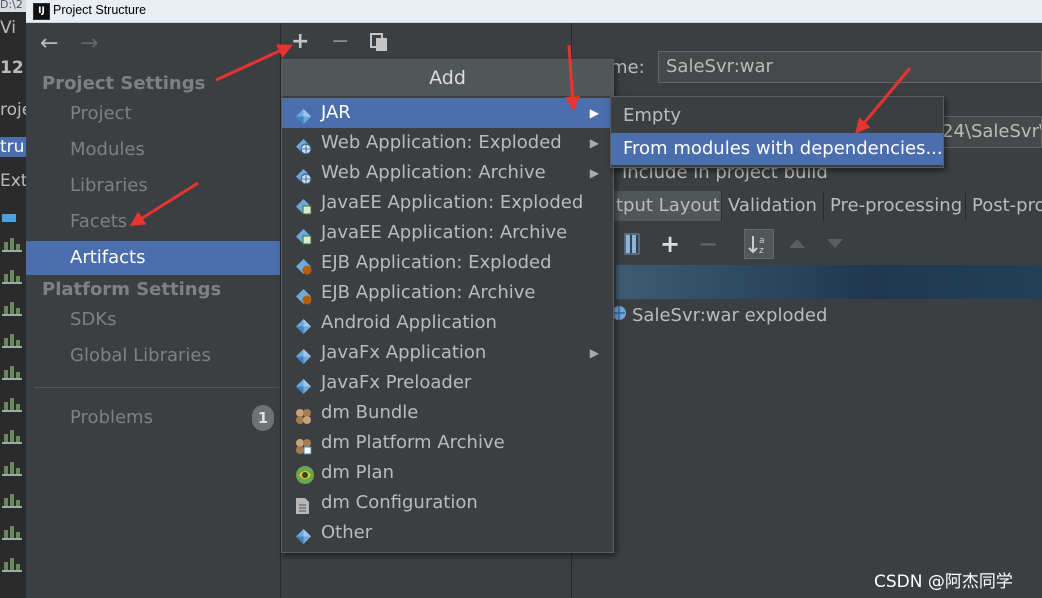 This screenshot has width=1042, height=598. I want to click on sidebar-item-modules: Modules, so click(153, 150).